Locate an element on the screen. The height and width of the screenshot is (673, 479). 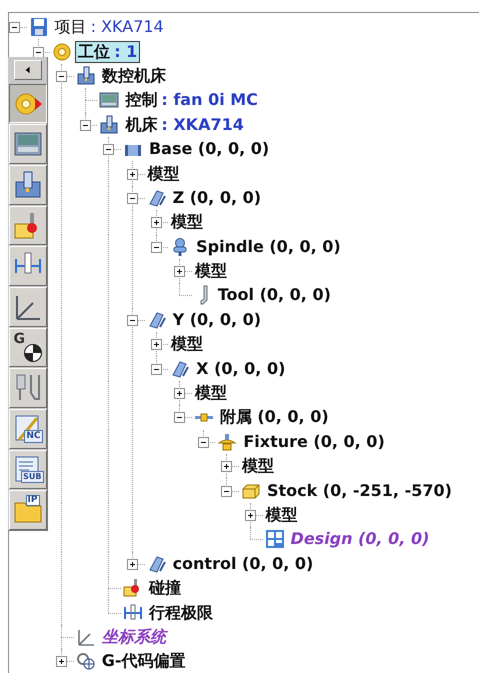
control-panel-icon is located at coordinates (109, 100).